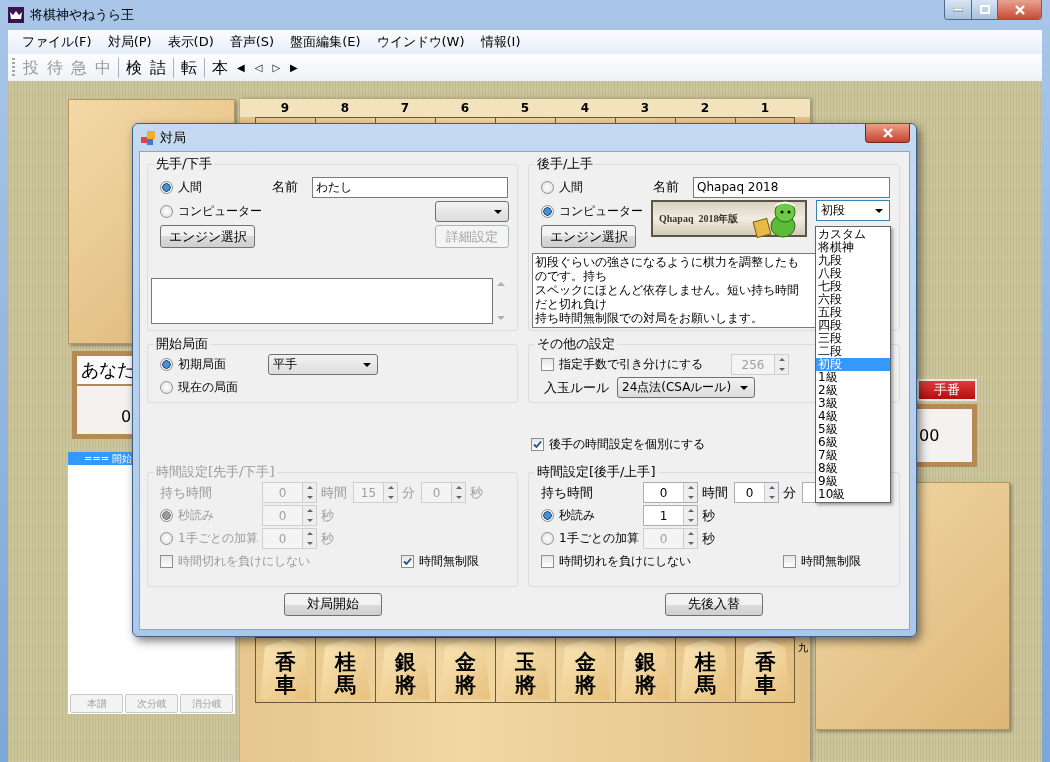 Image resolution: width=1050 pixels, height=762 pixels. I want to click on group-heading: 先手/下手, so click(184, 164).